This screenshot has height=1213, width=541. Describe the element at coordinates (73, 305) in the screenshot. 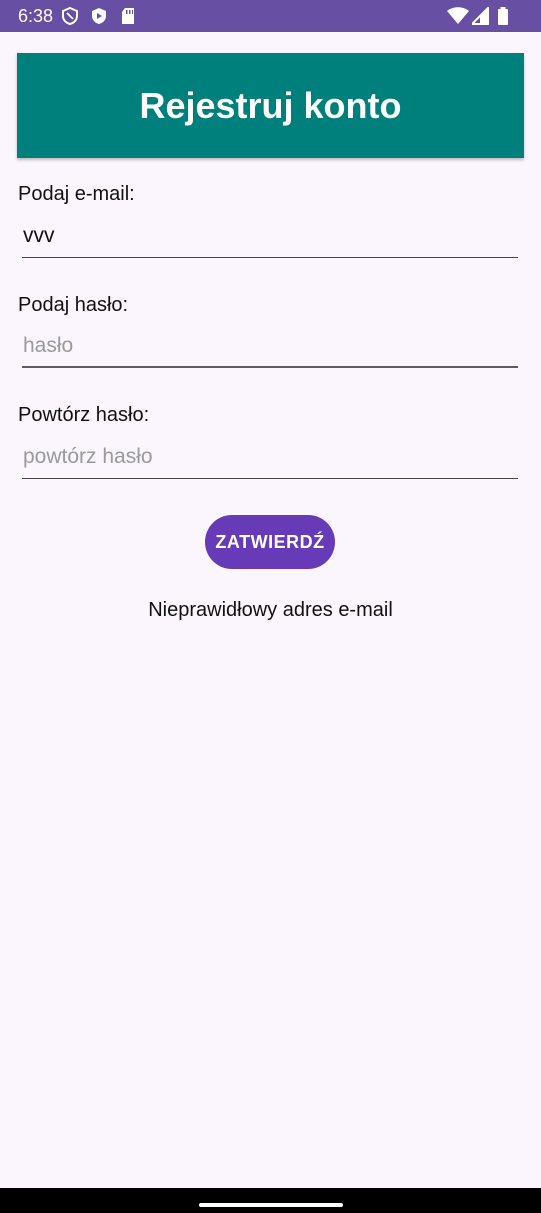

I see `password-label: Podaj hasło:` at that location.